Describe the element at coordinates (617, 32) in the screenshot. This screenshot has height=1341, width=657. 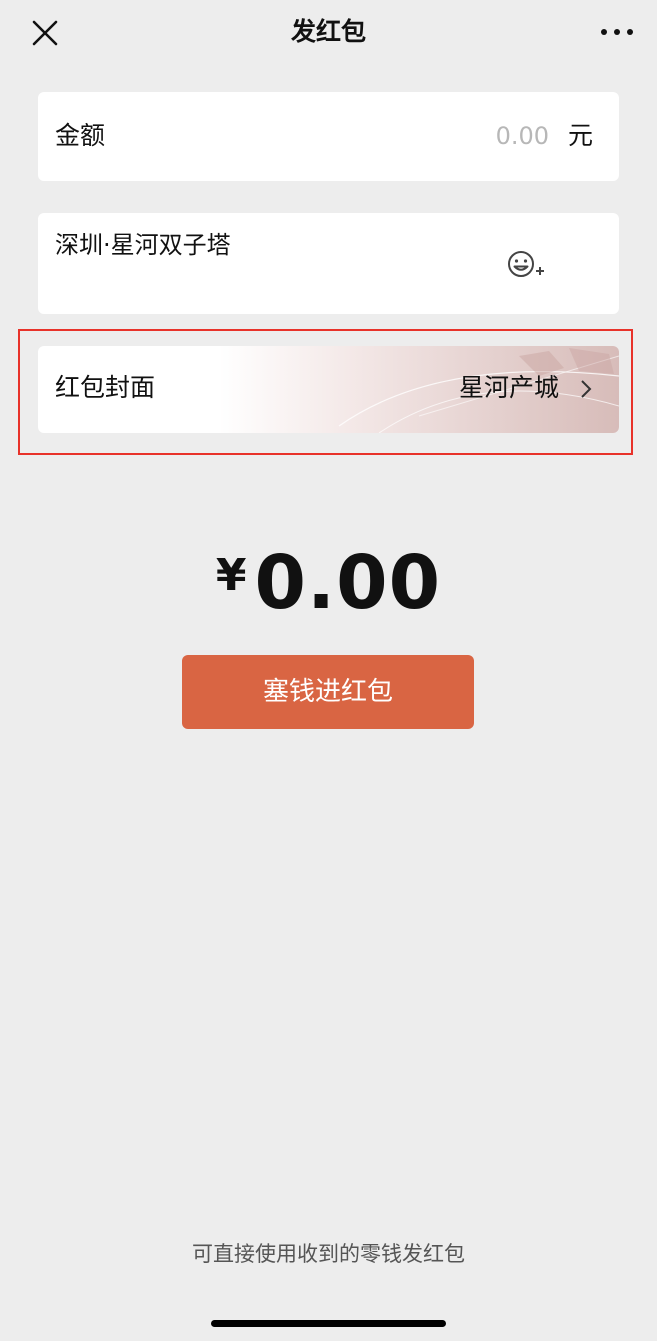
I see `more-dots-icon` at that location.